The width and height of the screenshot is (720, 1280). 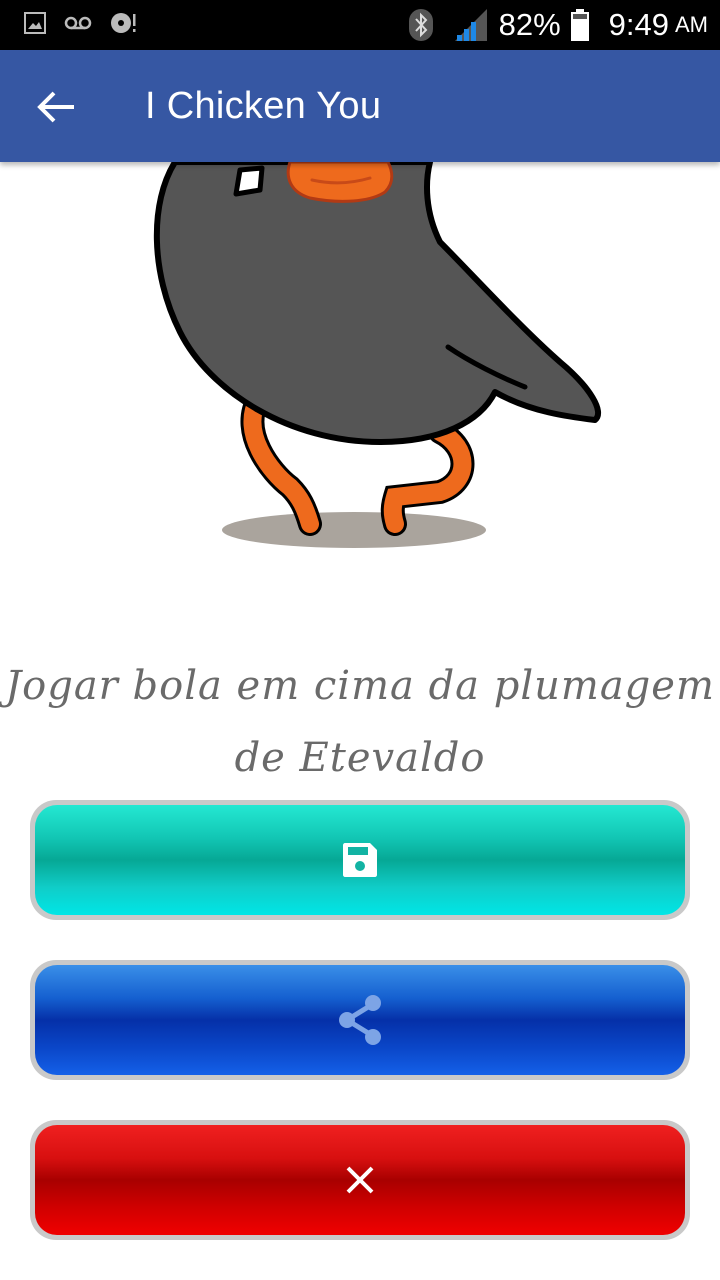 I want to click on save-icon, so click(x=360, y=860).